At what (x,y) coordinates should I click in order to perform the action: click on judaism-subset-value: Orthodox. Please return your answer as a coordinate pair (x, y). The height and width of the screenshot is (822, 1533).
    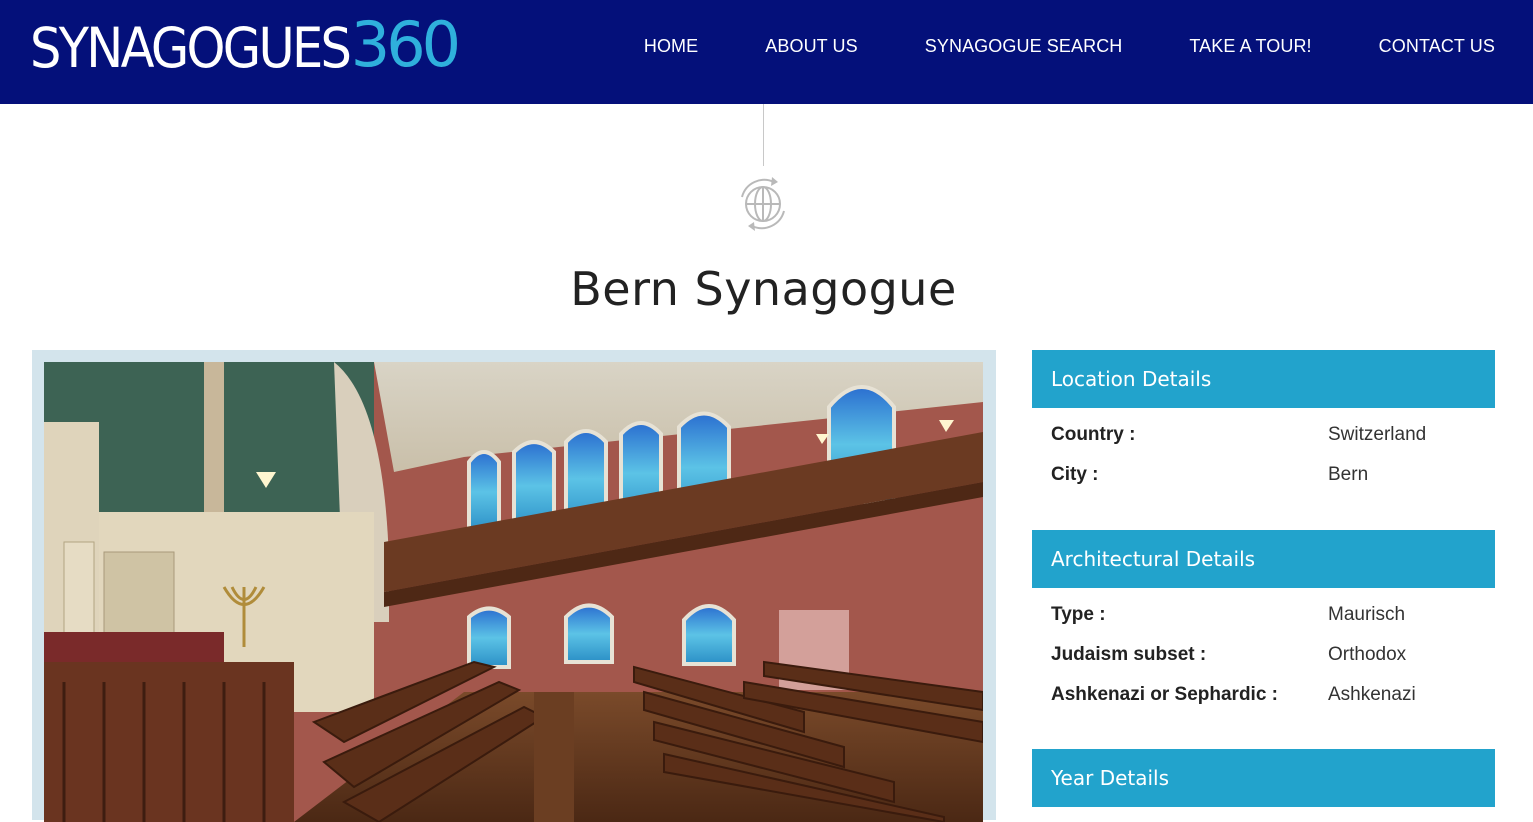
    Looking at the image, I should click on (1367, 654).